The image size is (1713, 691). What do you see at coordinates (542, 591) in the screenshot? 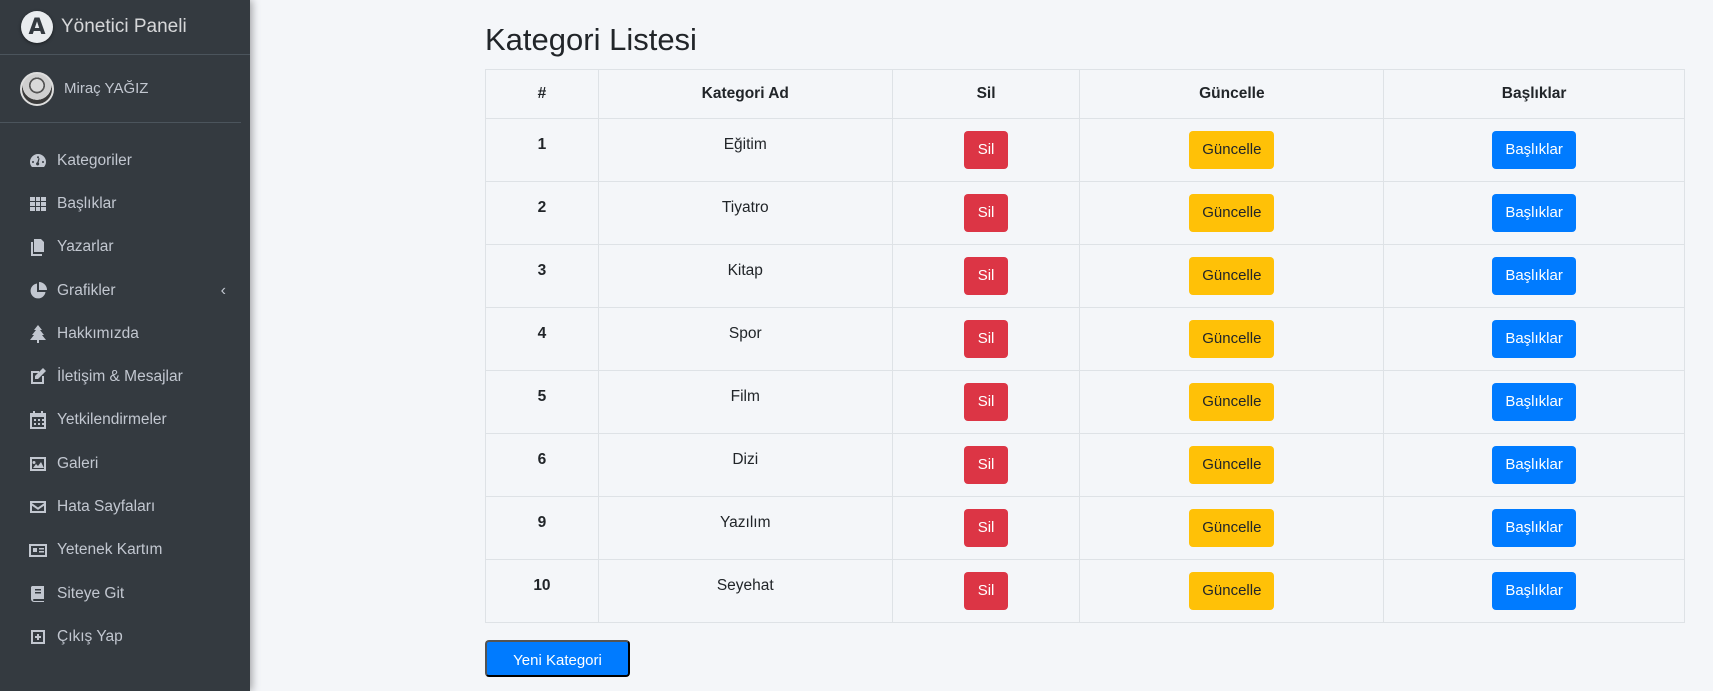
I see `category-id: 10` at bounding box center [542, 591].